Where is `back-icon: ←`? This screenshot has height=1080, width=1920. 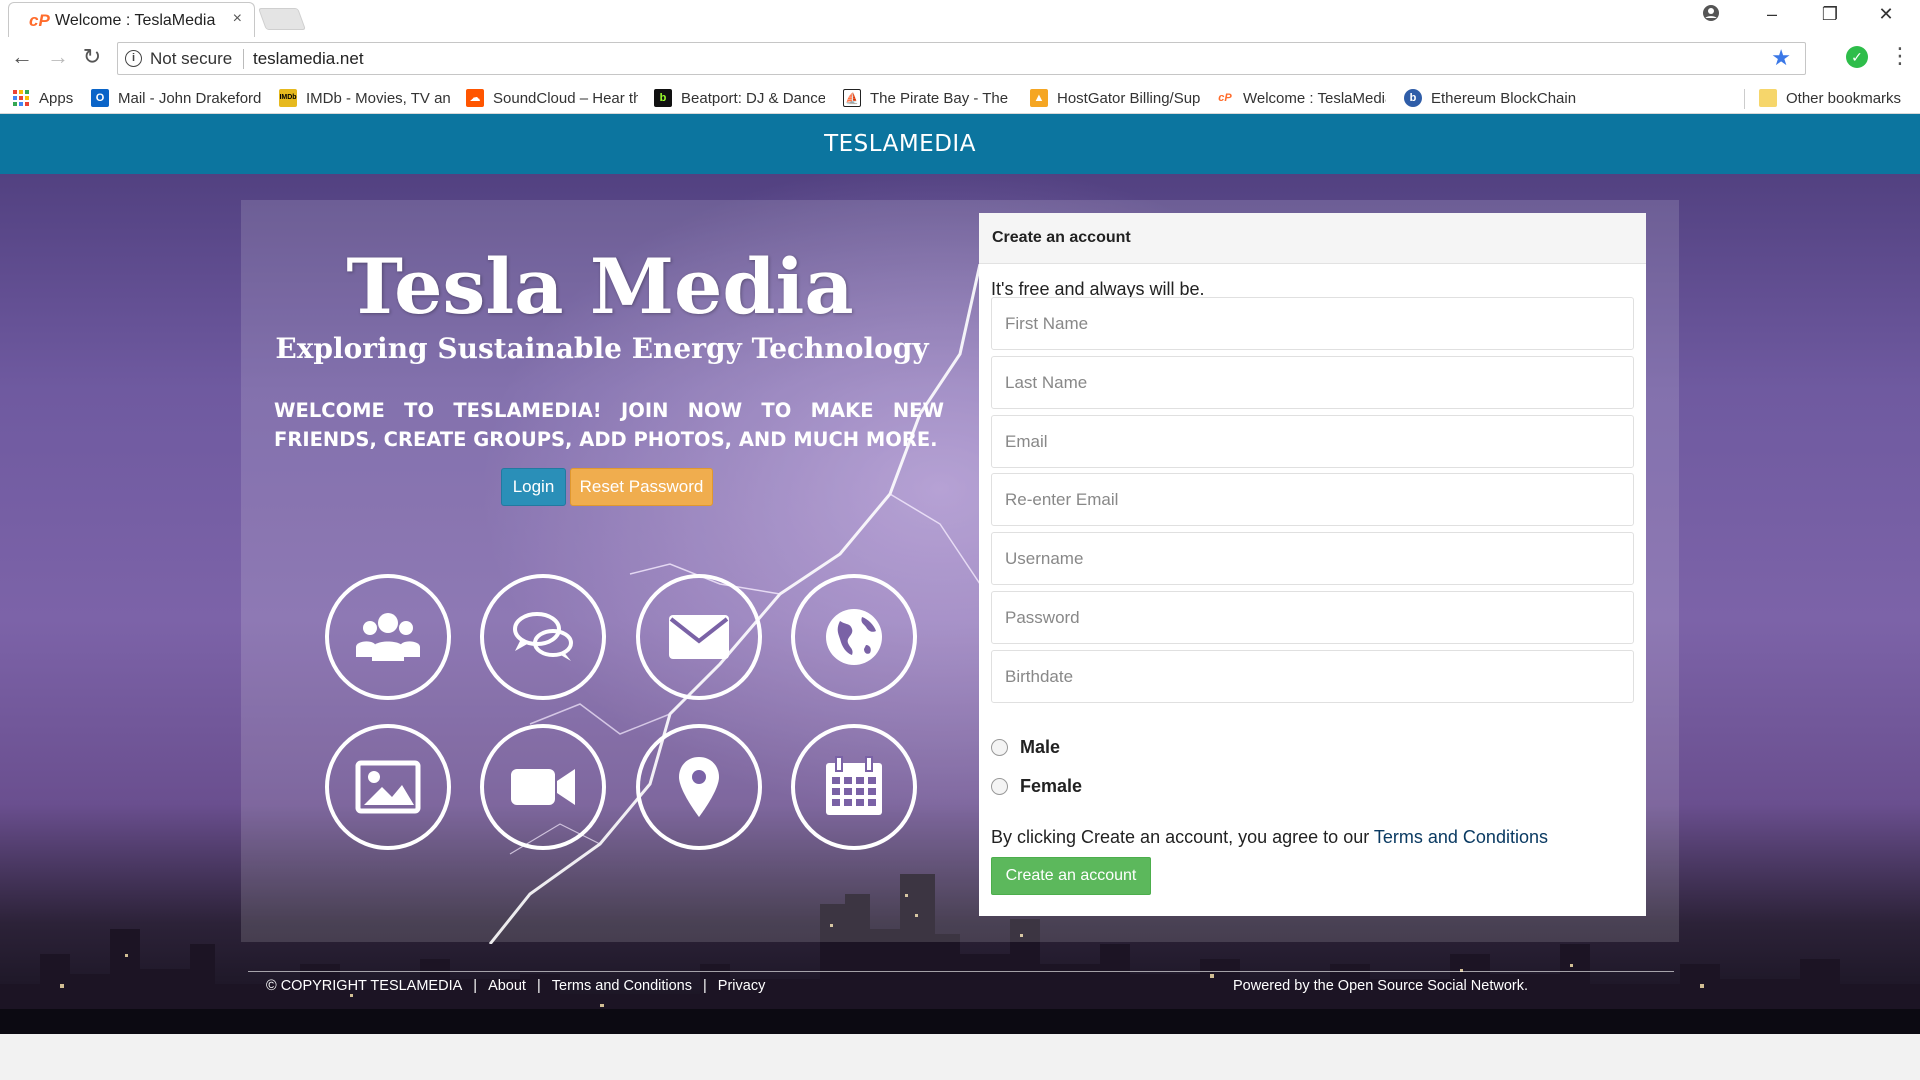
back-icon: ← is located at coordinates (22, 57).